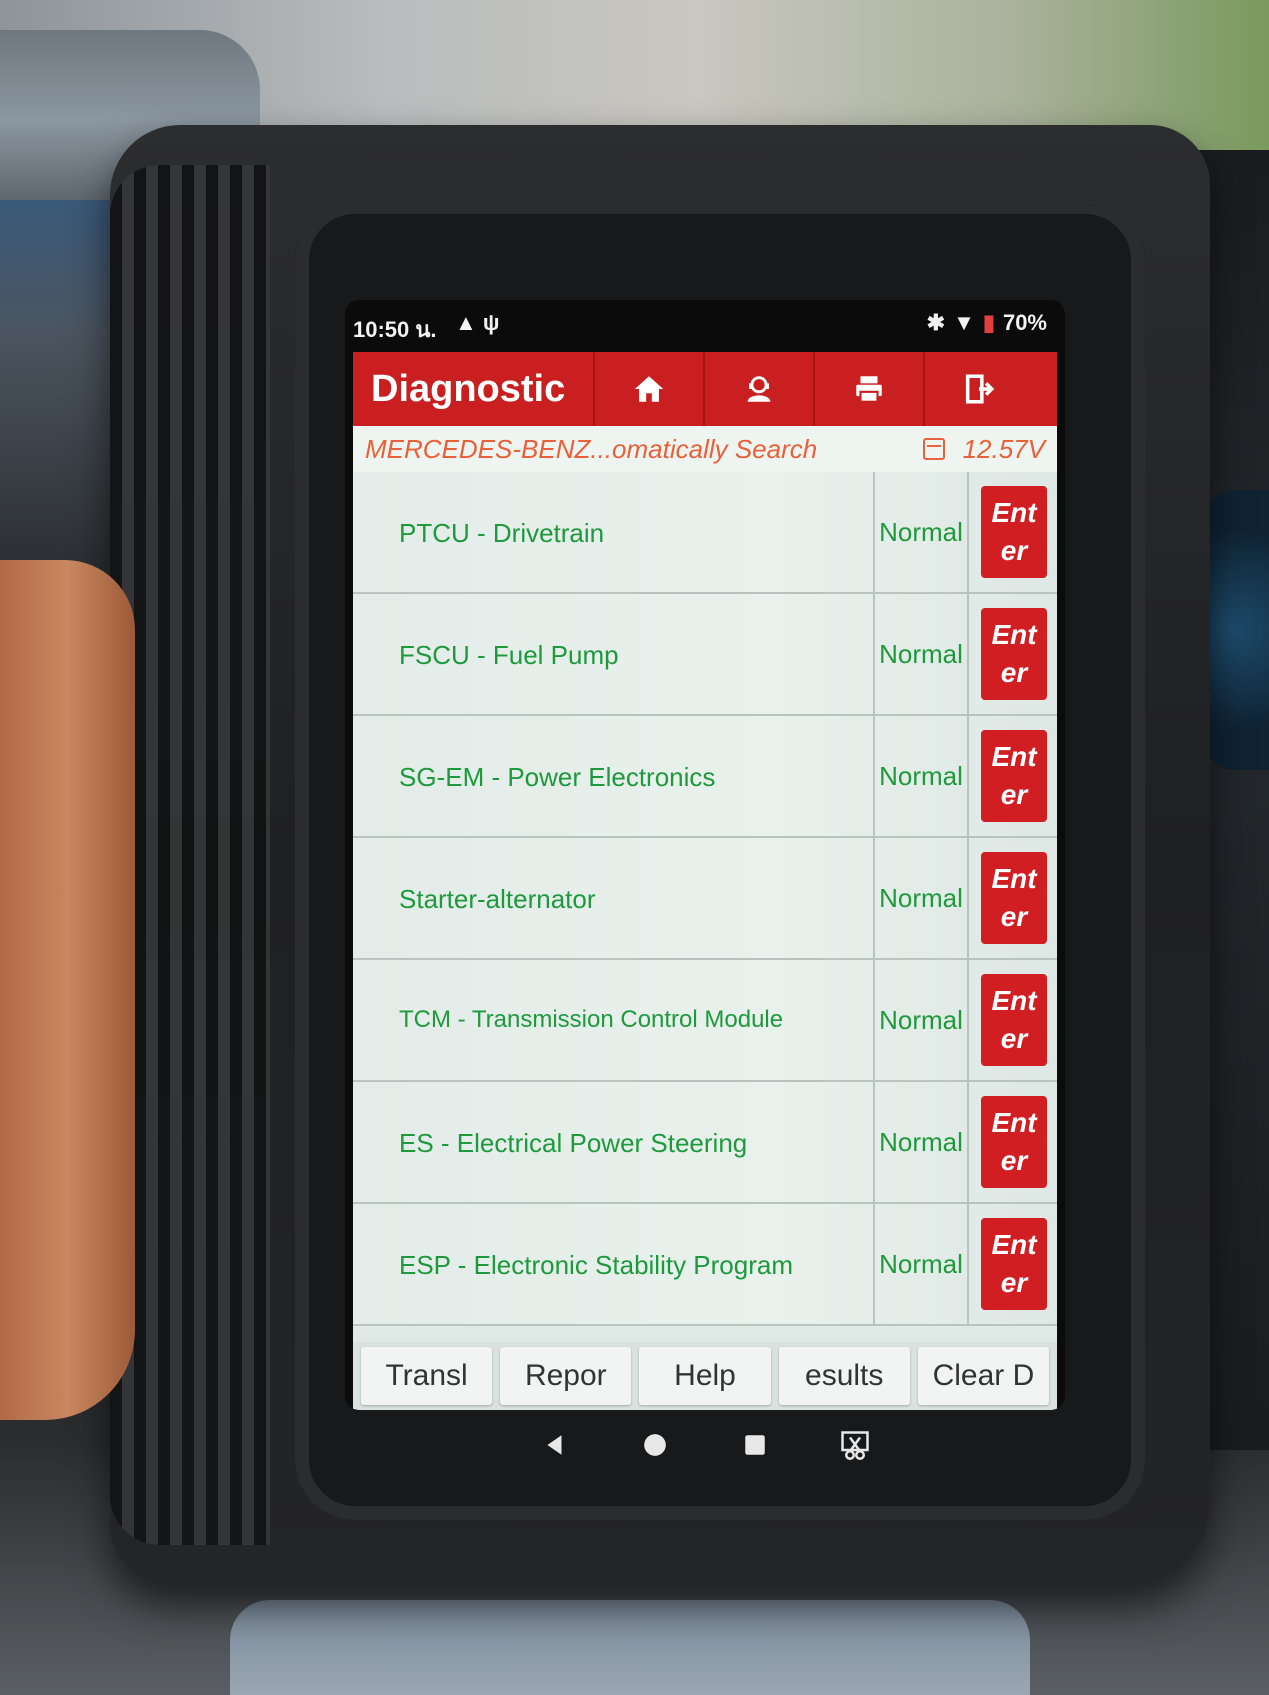 The image size is (1269, 1695). I want to click on battery-level: 70%, so click(1024, 322).